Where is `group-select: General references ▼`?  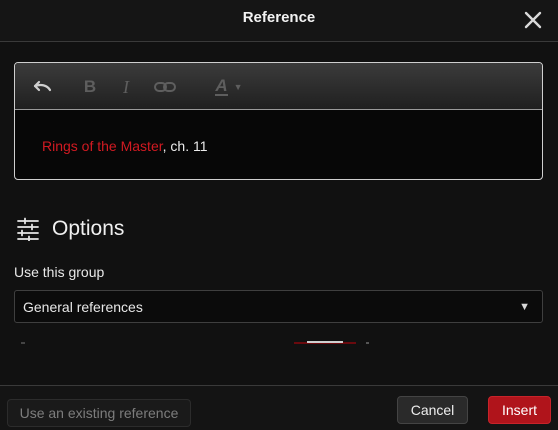
group-select: General references ▼ is located at coordinates (278, 306).